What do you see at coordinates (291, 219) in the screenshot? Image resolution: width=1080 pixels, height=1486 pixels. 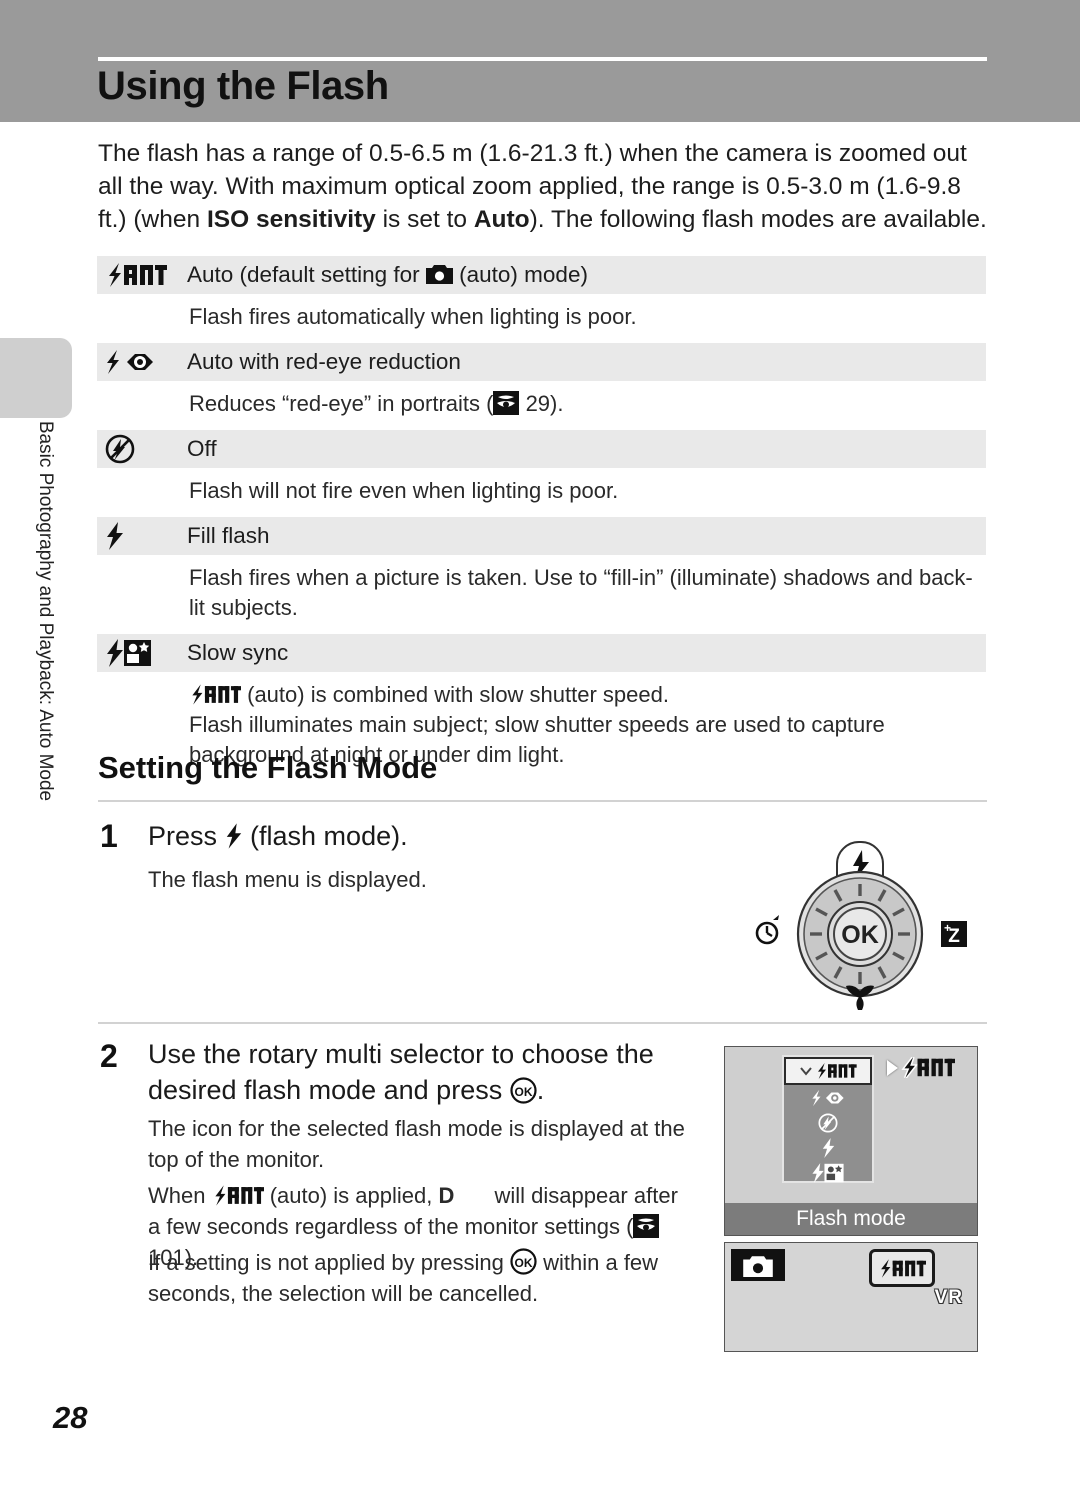 I see `intro-bold-iso: ISO sensitivity` at bounding box center [291, 219].